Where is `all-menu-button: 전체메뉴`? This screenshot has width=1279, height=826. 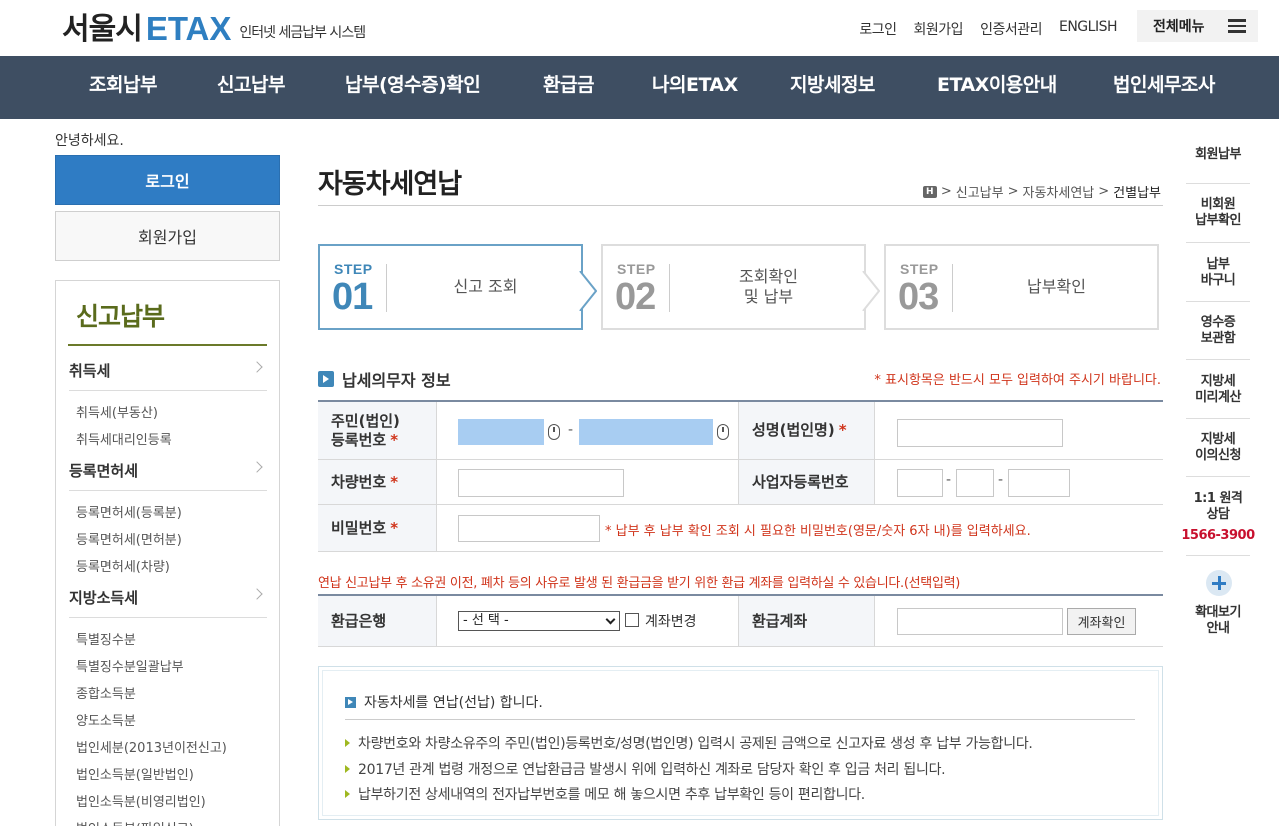
all-menu-button: 전체메뉴 is located at coordinates (1197, 26).